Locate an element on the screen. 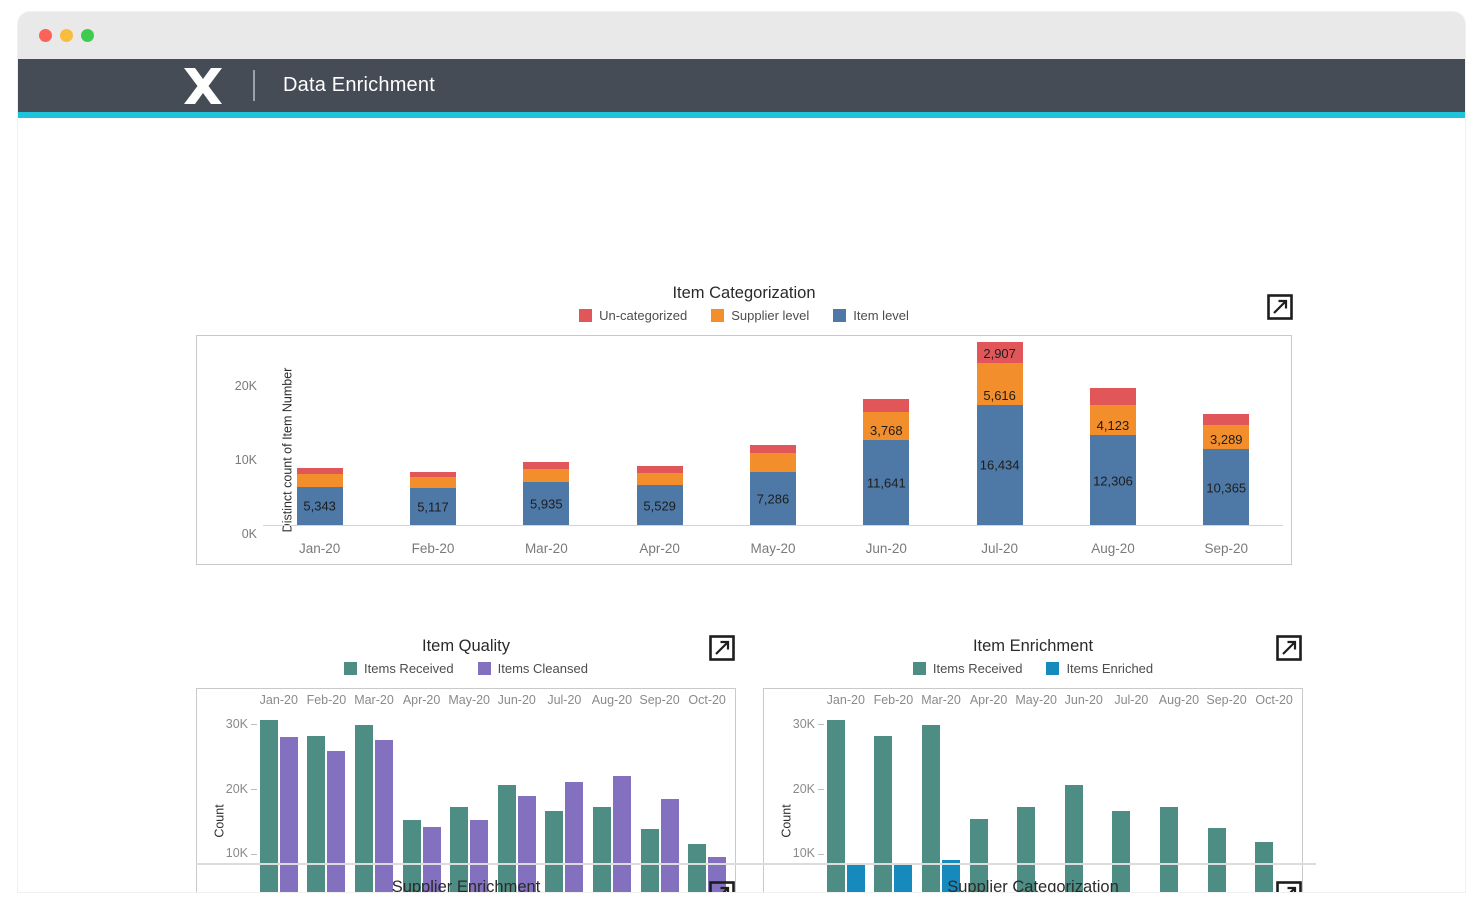 The image size is (1482, 903). bar-segment: 3,289 is located at coordinates (1226, 437).